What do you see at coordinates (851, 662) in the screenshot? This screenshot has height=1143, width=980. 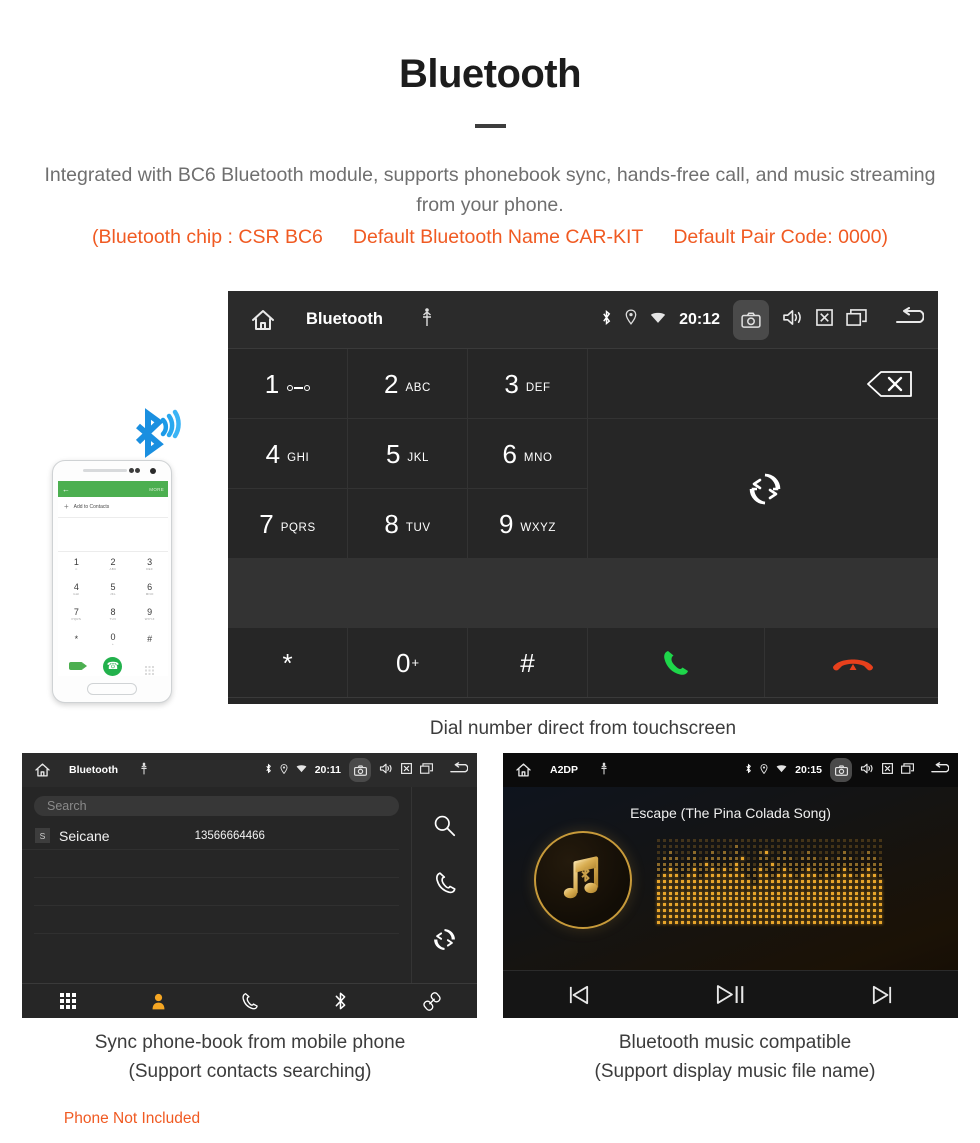 I see `hangup-button` at bounding box center [851, 662].